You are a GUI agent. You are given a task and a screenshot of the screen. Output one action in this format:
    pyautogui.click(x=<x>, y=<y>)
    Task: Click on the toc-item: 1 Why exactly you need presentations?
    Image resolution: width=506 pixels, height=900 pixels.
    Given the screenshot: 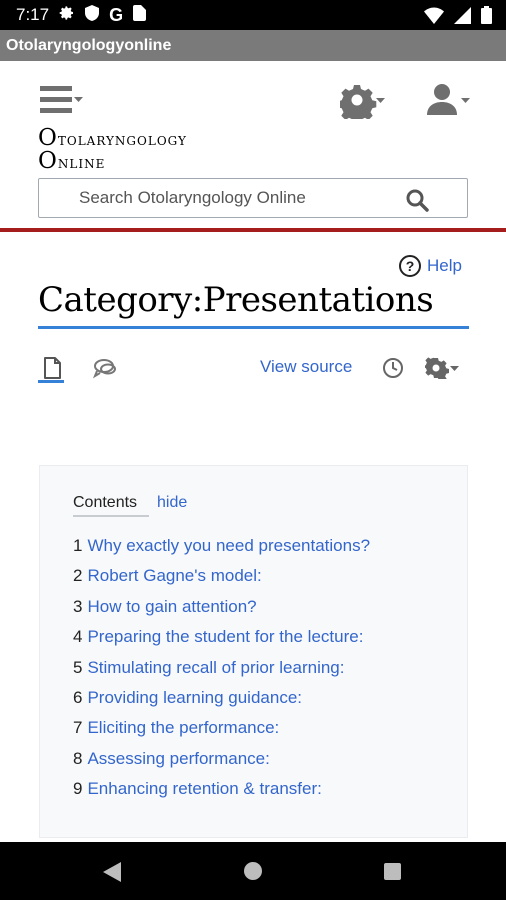 What is the action you would take?
    pyautogui.click(x=221, y=551)
    